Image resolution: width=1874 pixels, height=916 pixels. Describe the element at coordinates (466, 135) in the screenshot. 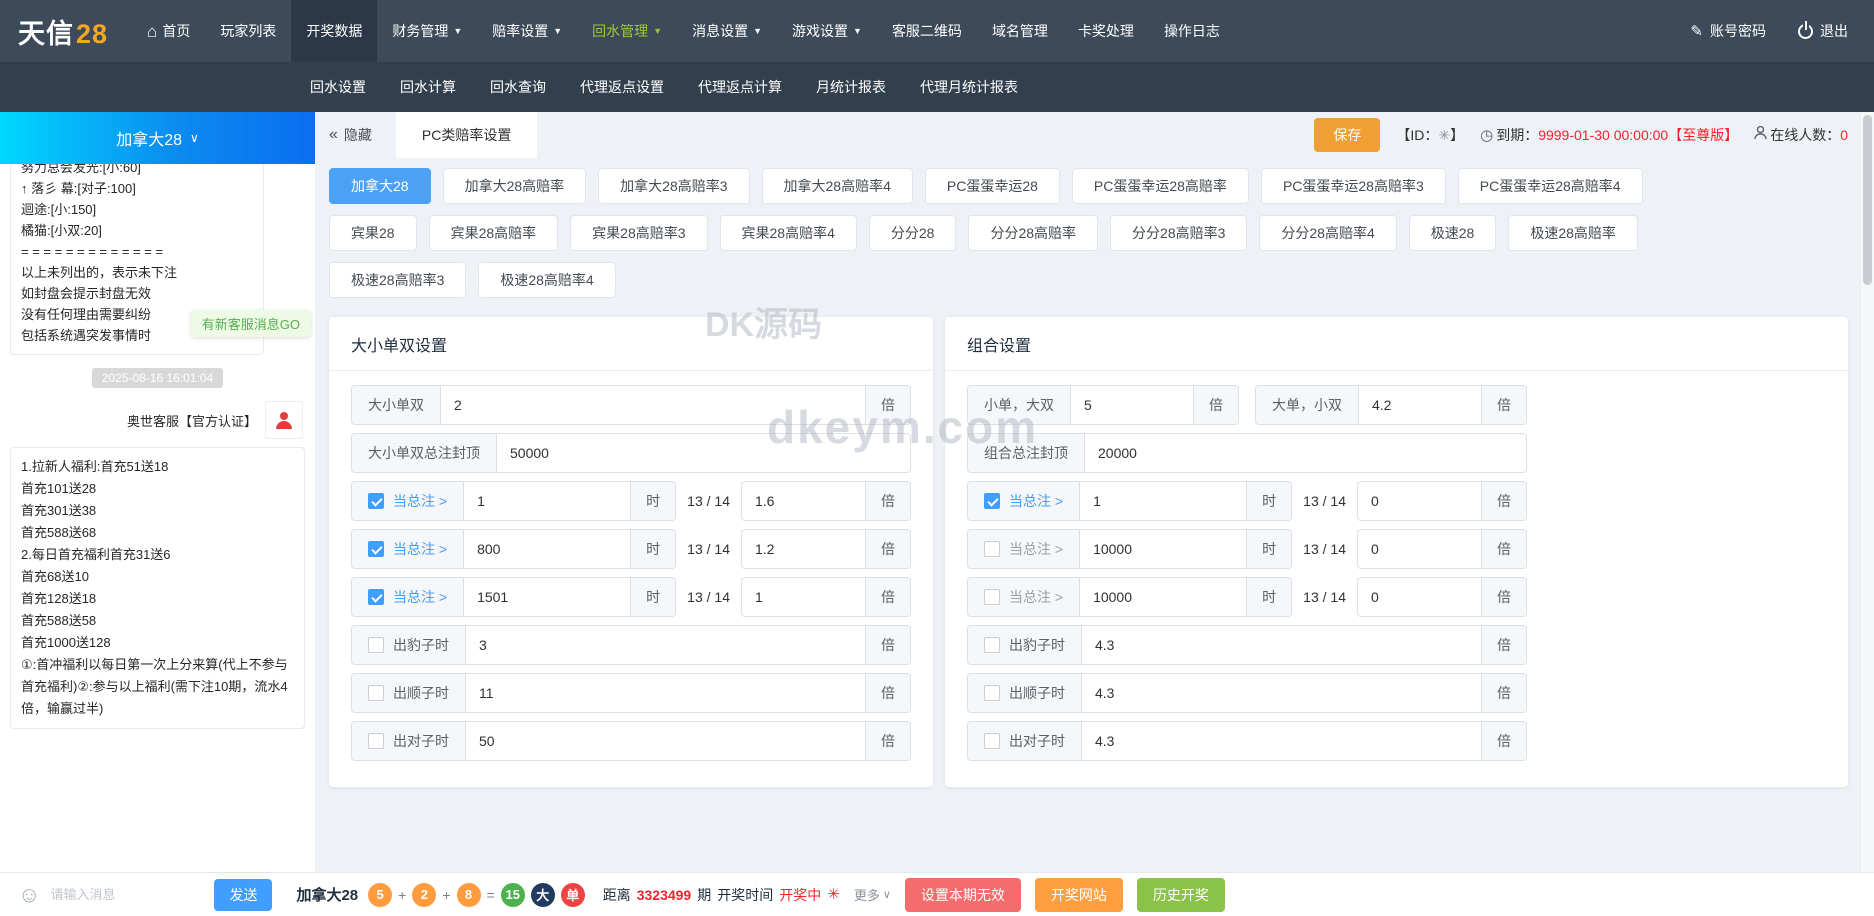

I see `page-tab-odds-settings: PC类赔率设置` at that location.